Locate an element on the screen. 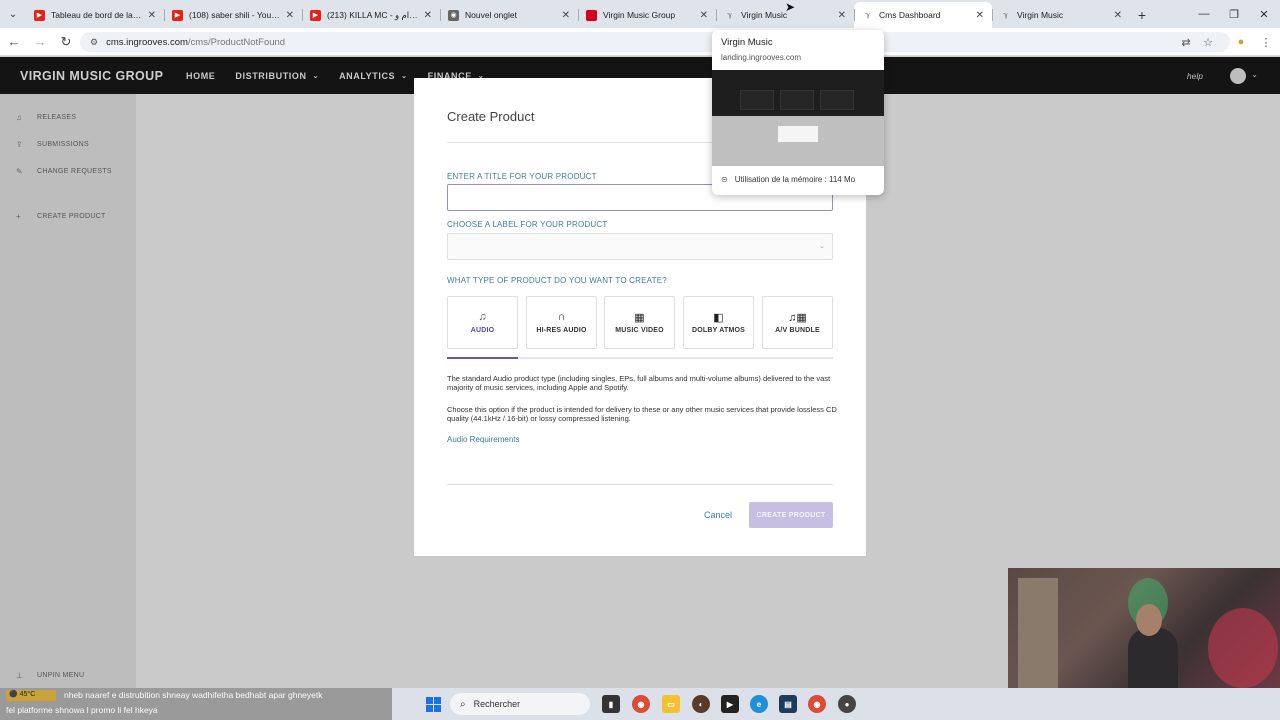  ticker-badge: ⚫ 45°C is located at coordinates (31, 695).